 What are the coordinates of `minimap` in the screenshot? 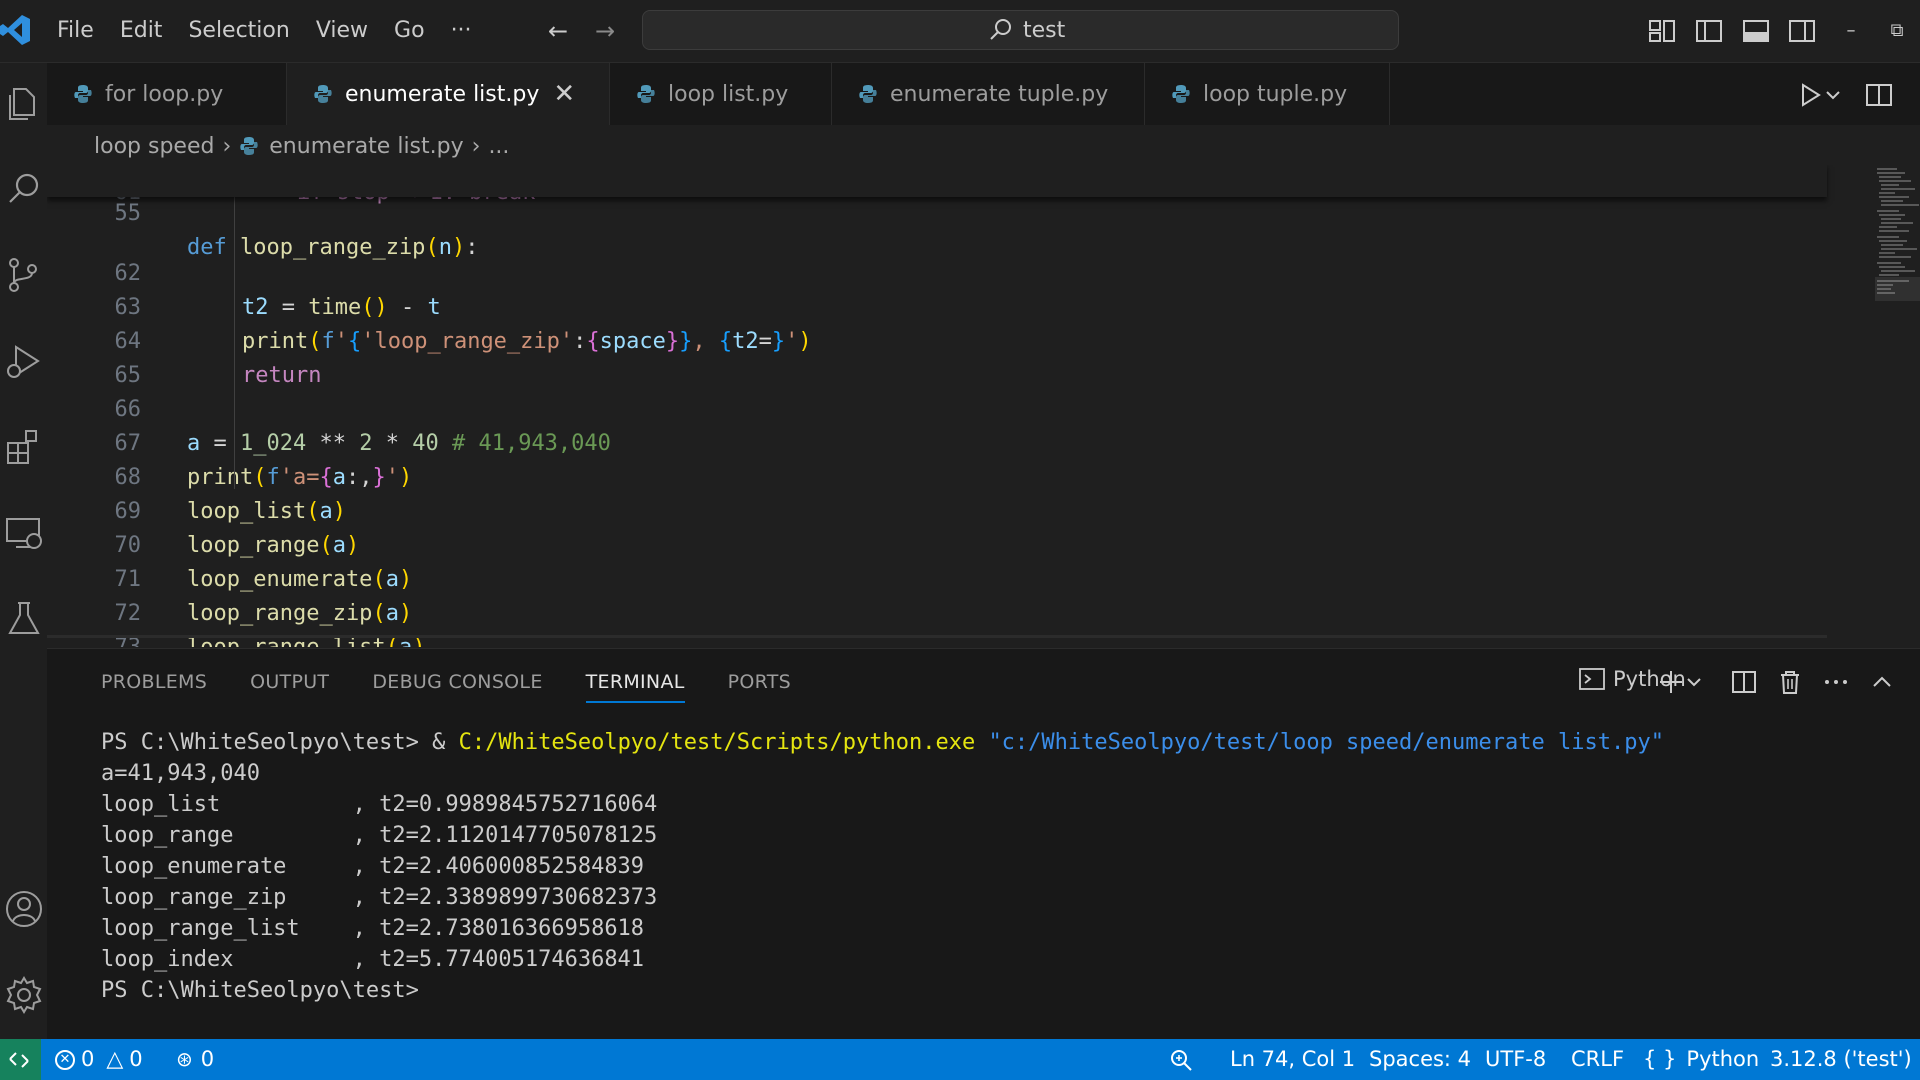 It's located at (1897, 245).